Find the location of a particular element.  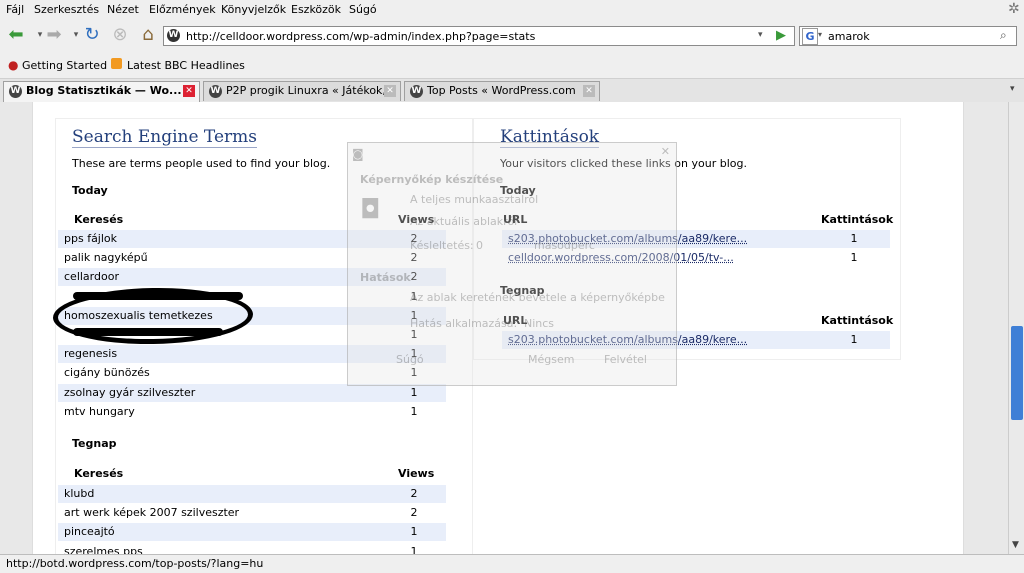

term-row: mtv hungary 1 is located at coordinates (252, 412).